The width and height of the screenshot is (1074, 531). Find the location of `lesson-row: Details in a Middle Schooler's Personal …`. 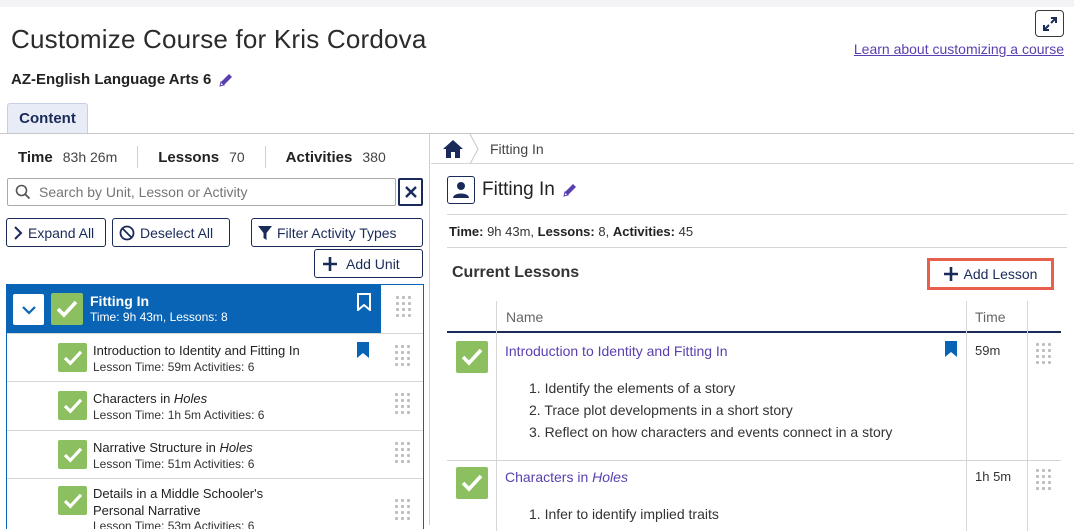

lesson-row: Details in a Middle Schooler's Personal … is located at coordinates (215, 503).